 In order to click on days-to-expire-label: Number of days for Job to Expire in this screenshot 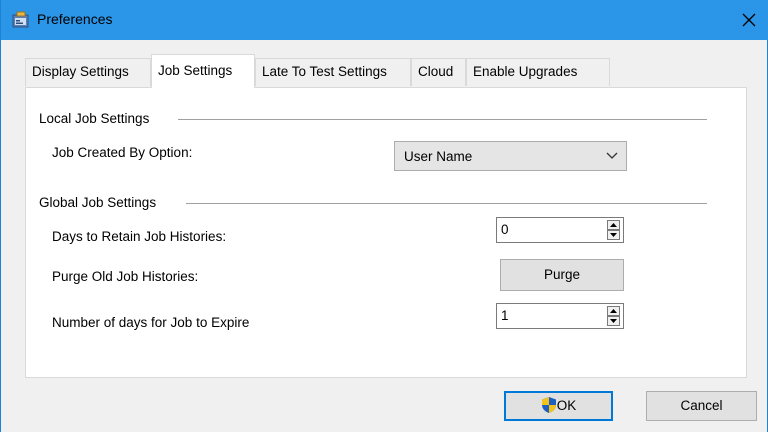, I will do `click(151, 322)`.